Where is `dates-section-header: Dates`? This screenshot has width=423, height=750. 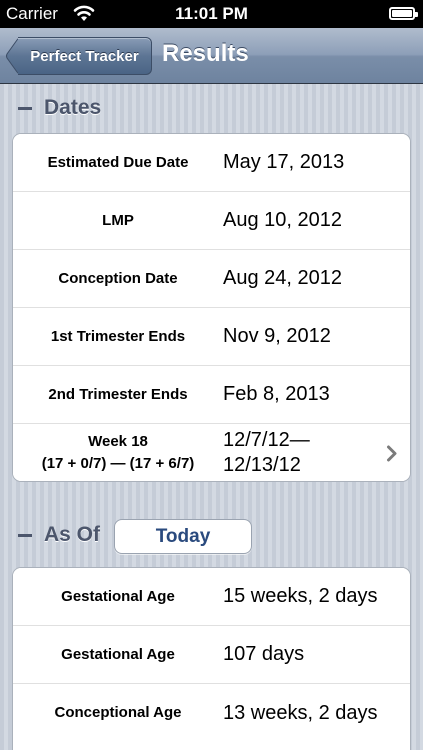
dates-section-header: Dates is located at coordinates (59, 108).